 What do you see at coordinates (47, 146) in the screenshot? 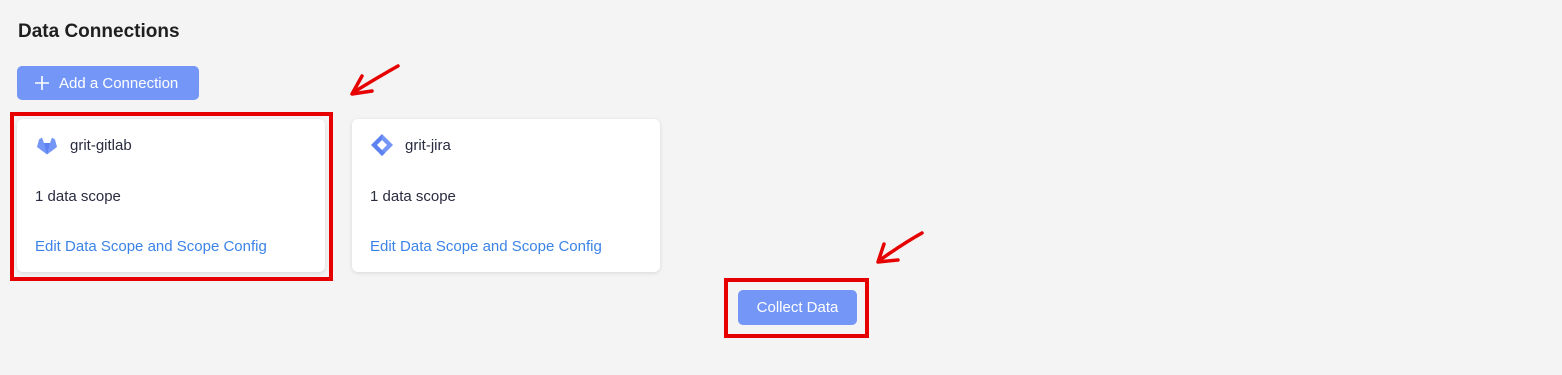
I see `gitlab-icon` at bounding box center [47, 146].